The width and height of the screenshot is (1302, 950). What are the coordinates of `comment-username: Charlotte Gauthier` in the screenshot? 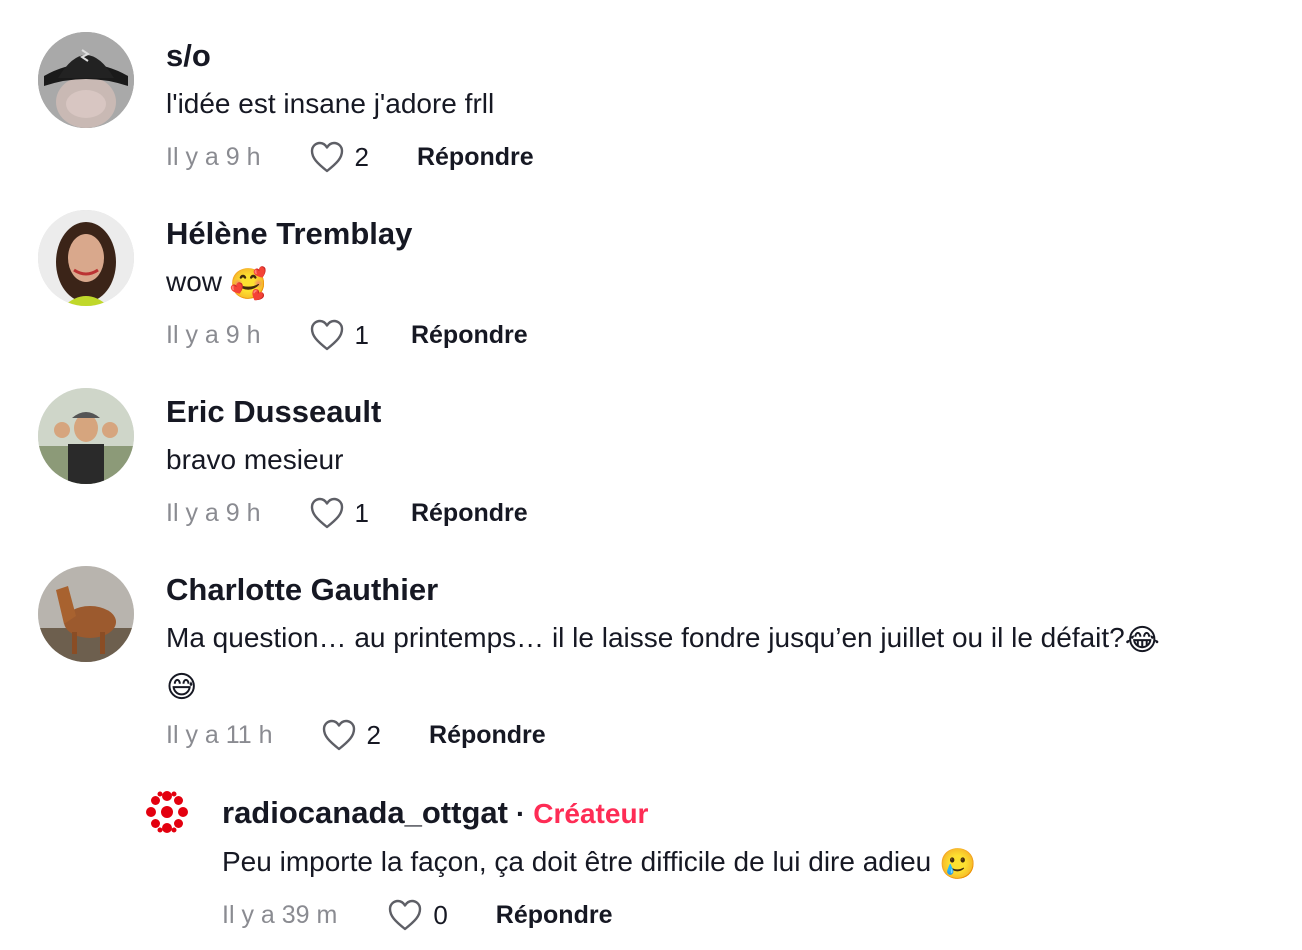 It's located at (302, 590).